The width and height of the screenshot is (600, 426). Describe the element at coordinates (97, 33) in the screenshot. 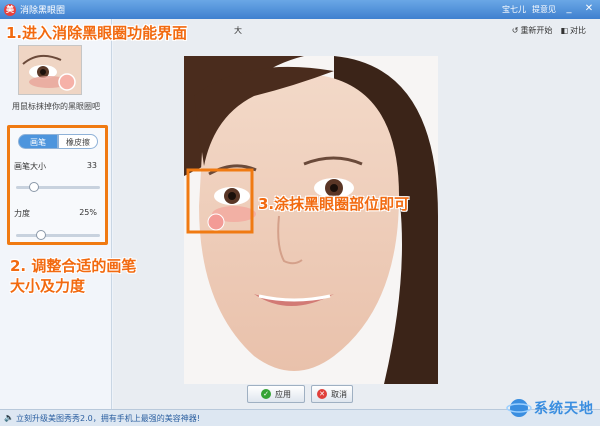

I see `step1-annotation: 1.进入消除黑眼圈功能界面` at that location.